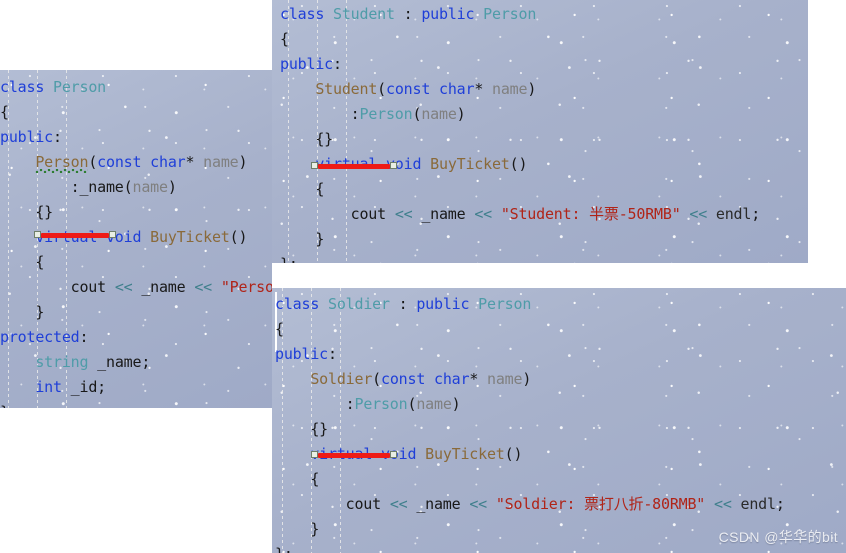 Image resolution: width=846 pixels, height=553 pixels. What do you see at coordinates (136, 387) in the screenshot?
I see `code-line: int _id;` at bounding box center [136, 387].